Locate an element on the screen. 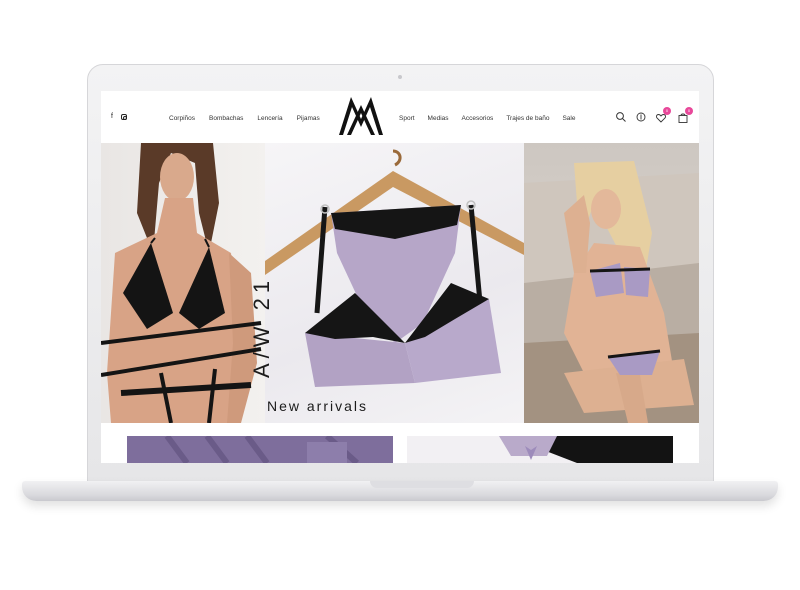 The width and height of the screenshot is (800, 590). nav-item-sale: Sale is located at coordinates (568, 118).